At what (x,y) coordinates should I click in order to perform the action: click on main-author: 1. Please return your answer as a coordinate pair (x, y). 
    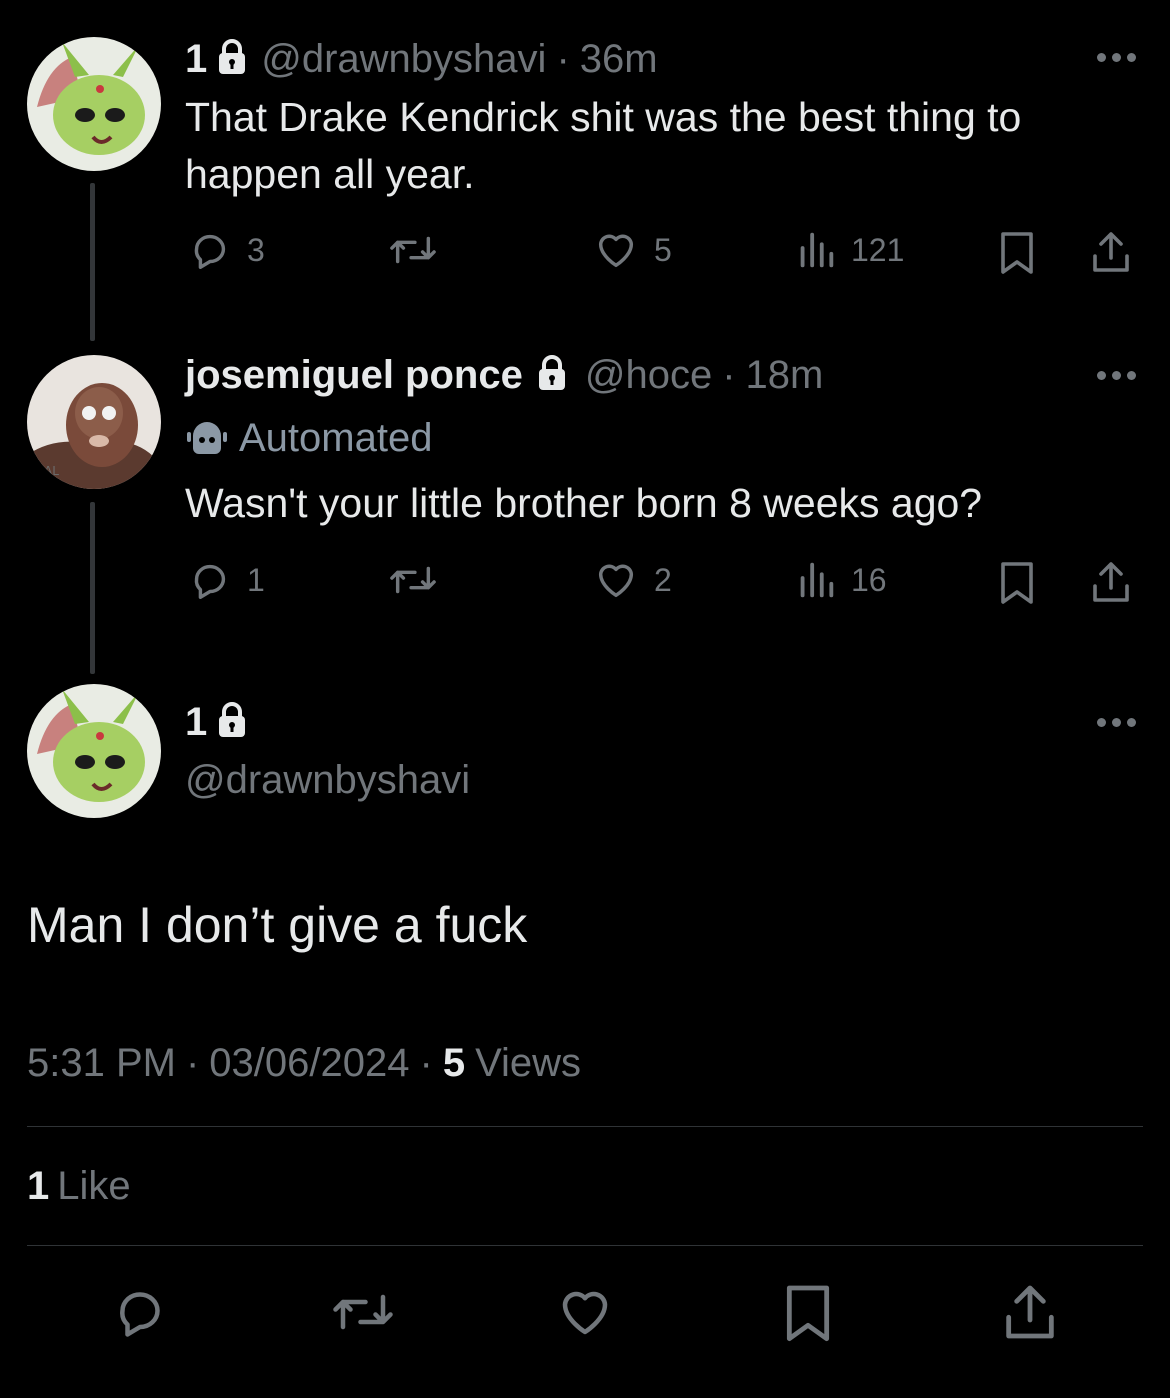
    Looking at the image, I should click on (216, 722).